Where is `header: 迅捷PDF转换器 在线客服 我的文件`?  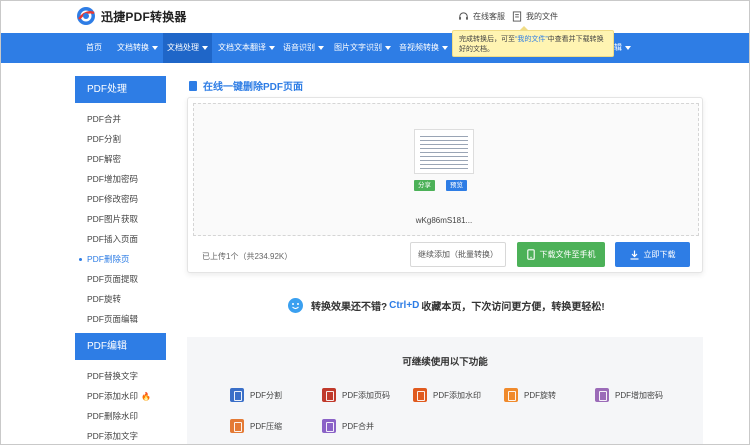 header: 迅捷PDF转换器 在线客服 我的文件 is located at coordinates (375, 16).